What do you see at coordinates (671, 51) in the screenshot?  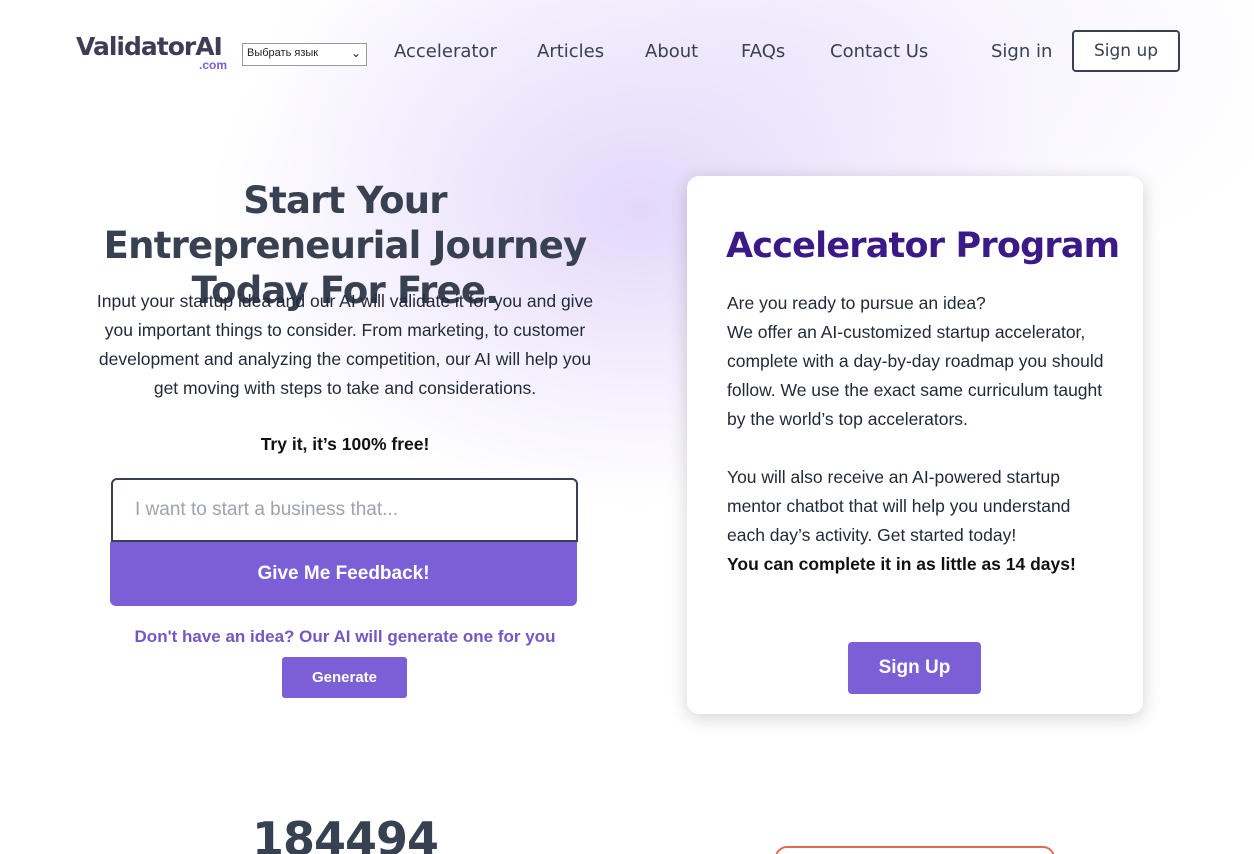 I see `nav-about: About` at bounding box center [671, 51].